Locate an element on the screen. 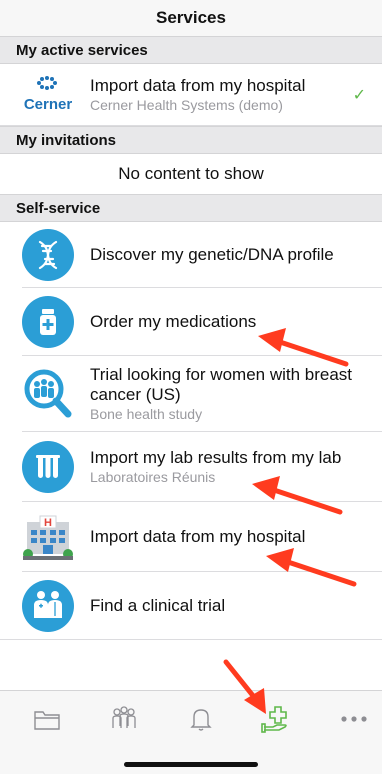 The image size is (382, 774). tab-folder is located at coordinates (47, 719).